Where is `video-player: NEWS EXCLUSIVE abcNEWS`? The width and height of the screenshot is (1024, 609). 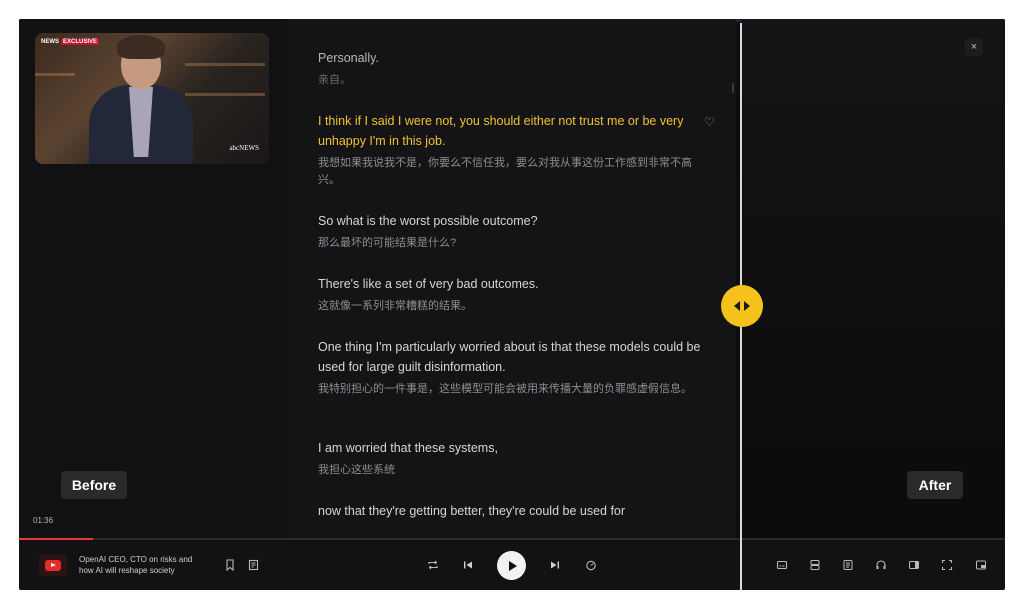
video-player: NEWS EXCLUSIVE abcNEWS is located at coordinates (152, 98).